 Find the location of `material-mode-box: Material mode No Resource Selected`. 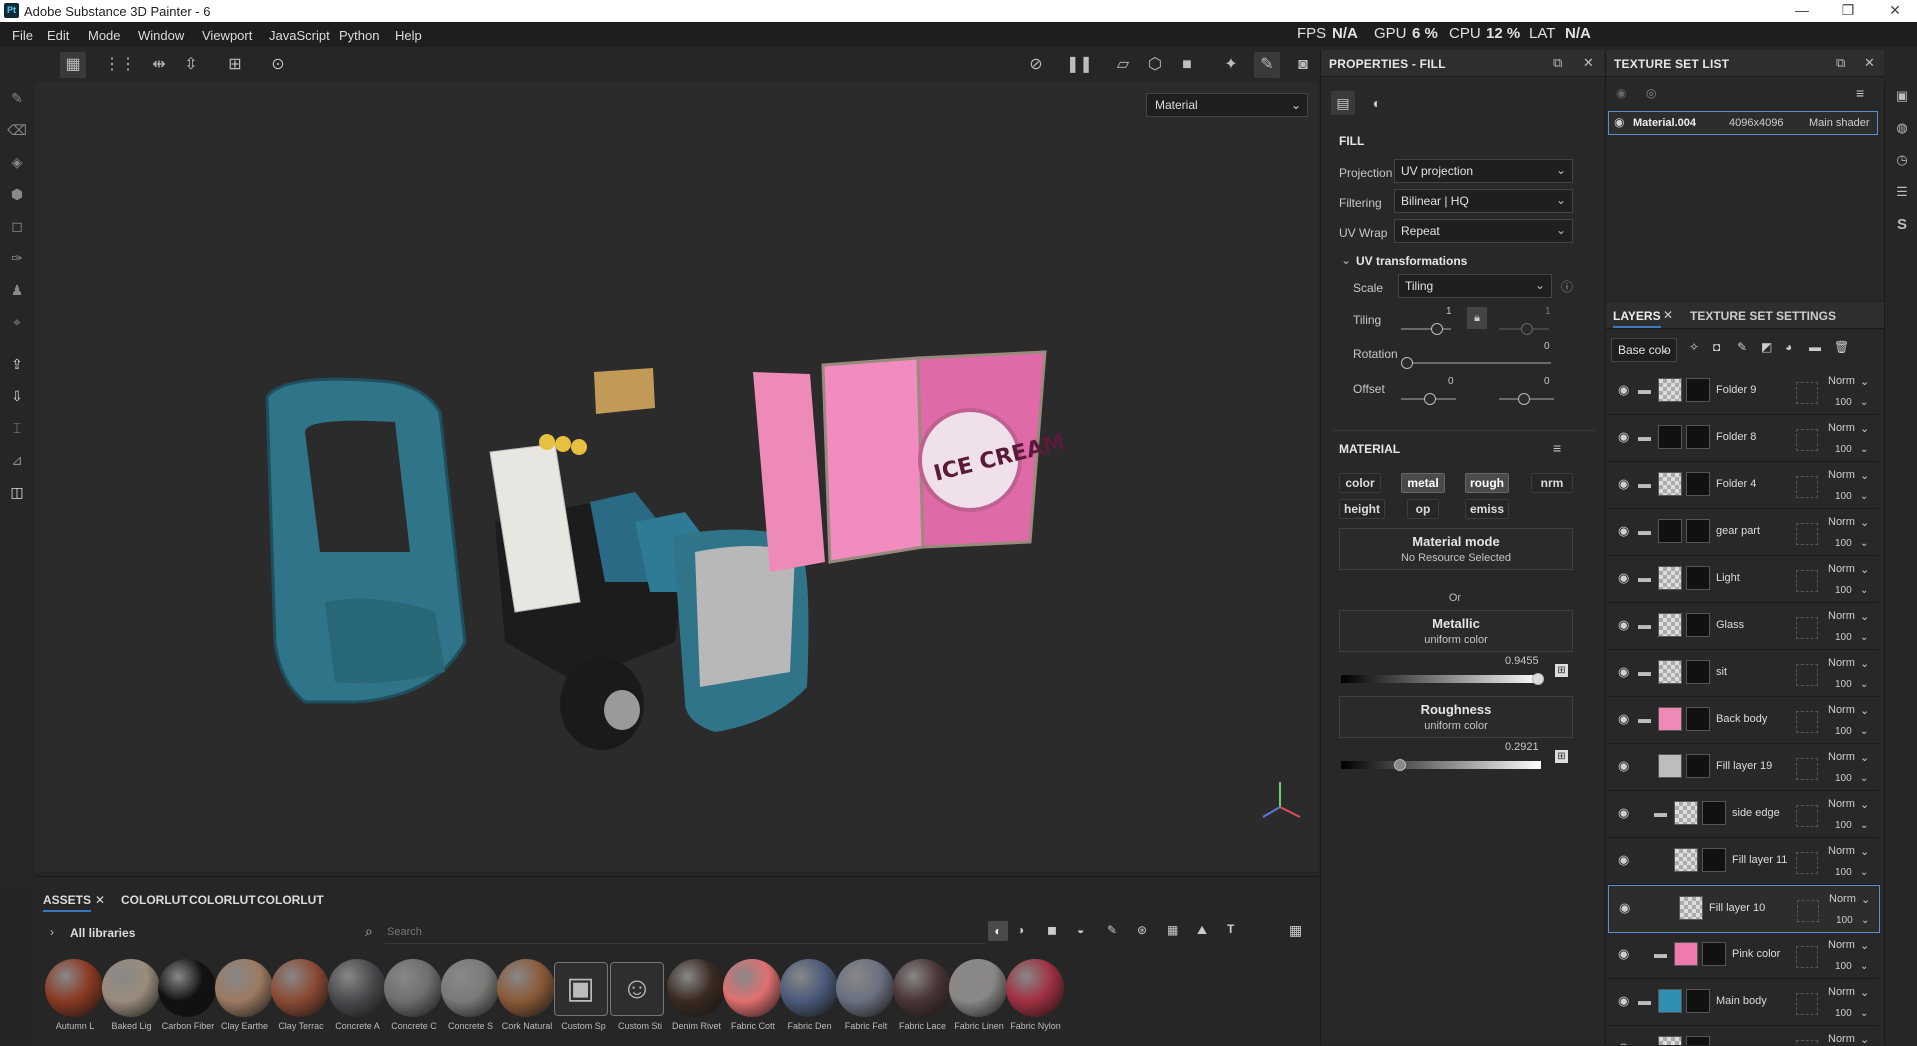

material-mode-box: Material mode No Resource Selected is located at coordinates (1456, 549).